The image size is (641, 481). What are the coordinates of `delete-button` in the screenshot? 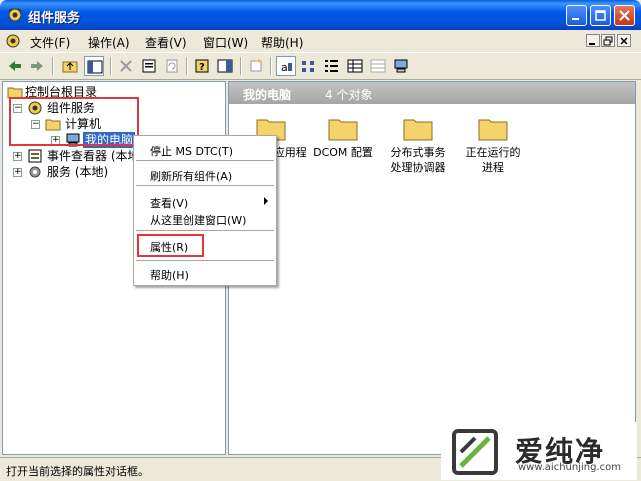 It's located at (126, 66).